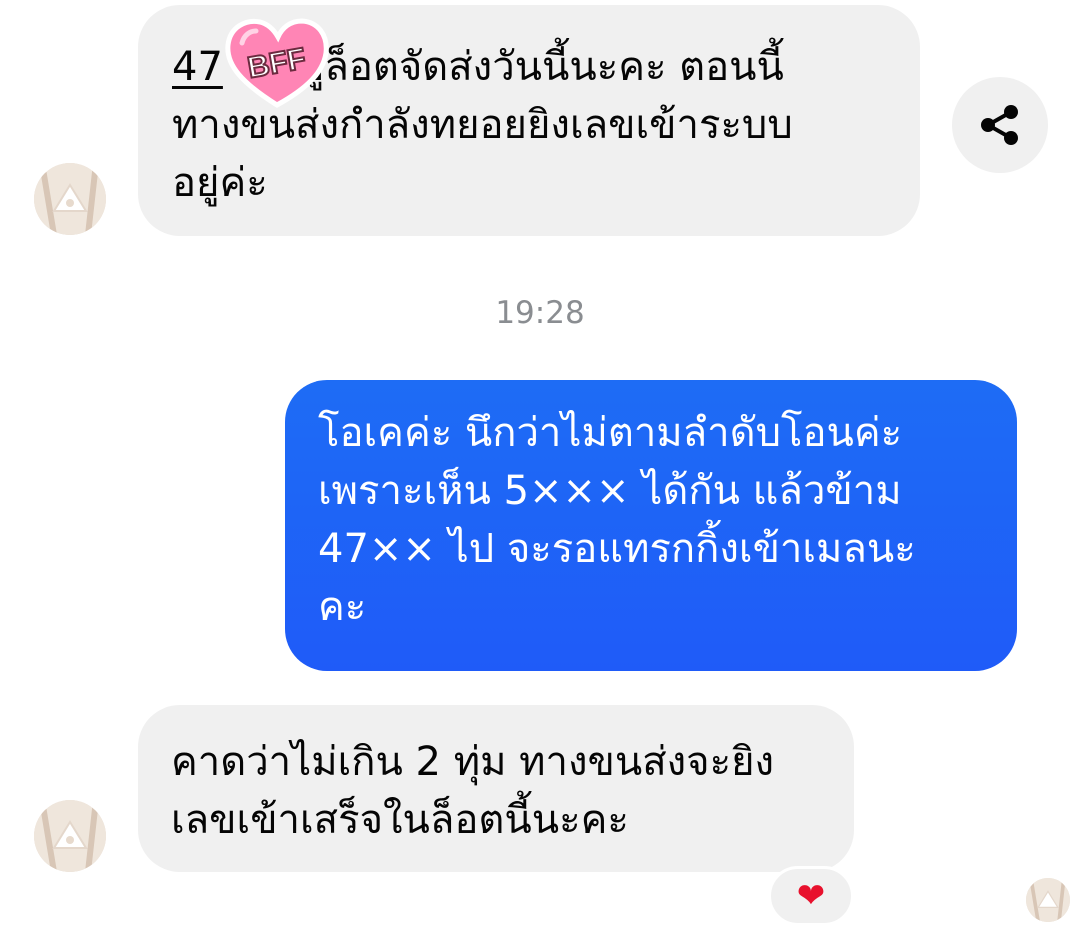 The width and height of the screenshot is (1080, 926). I want to click on message-line: เลขเข้าเสร็จในล็อตนี้นะคะ, so click(400, 820).